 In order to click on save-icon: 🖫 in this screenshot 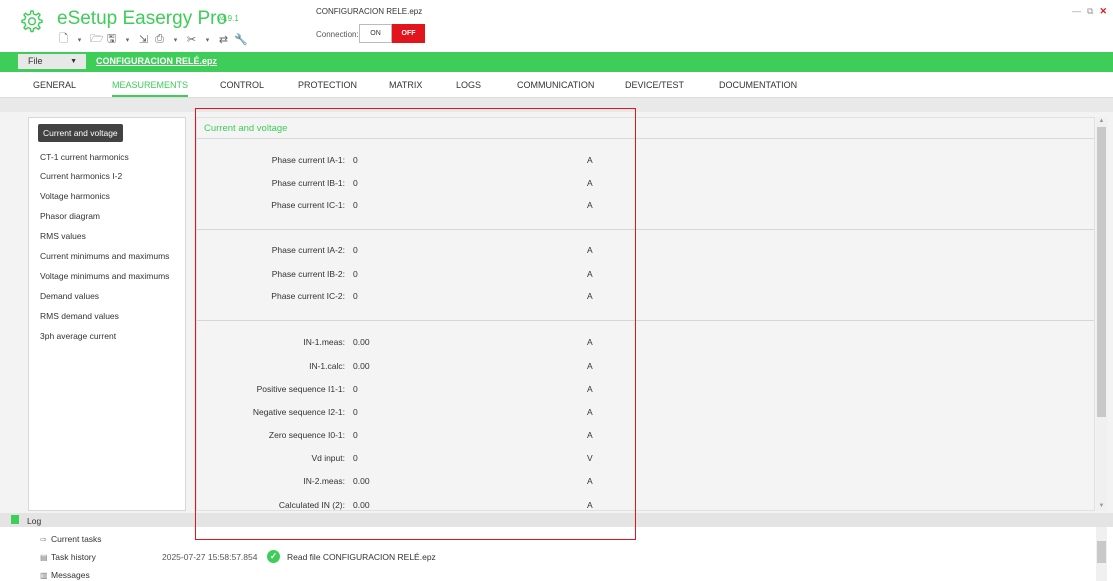, I will do `click(111, 39)`.